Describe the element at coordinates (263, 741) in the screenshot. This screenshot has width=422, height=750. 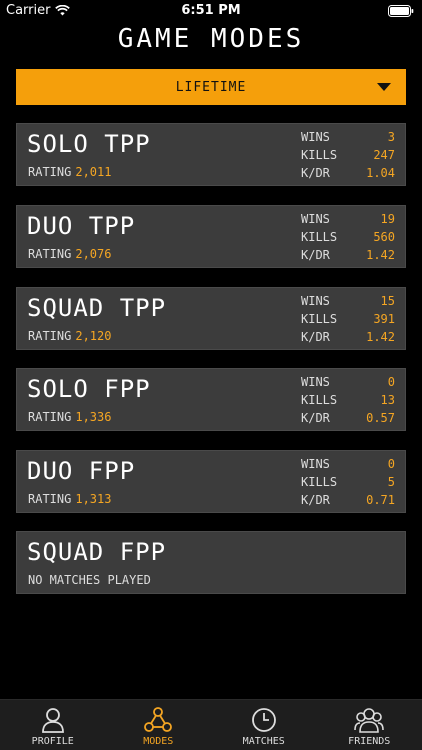
I see `tab-label: MATCHES` at that location.